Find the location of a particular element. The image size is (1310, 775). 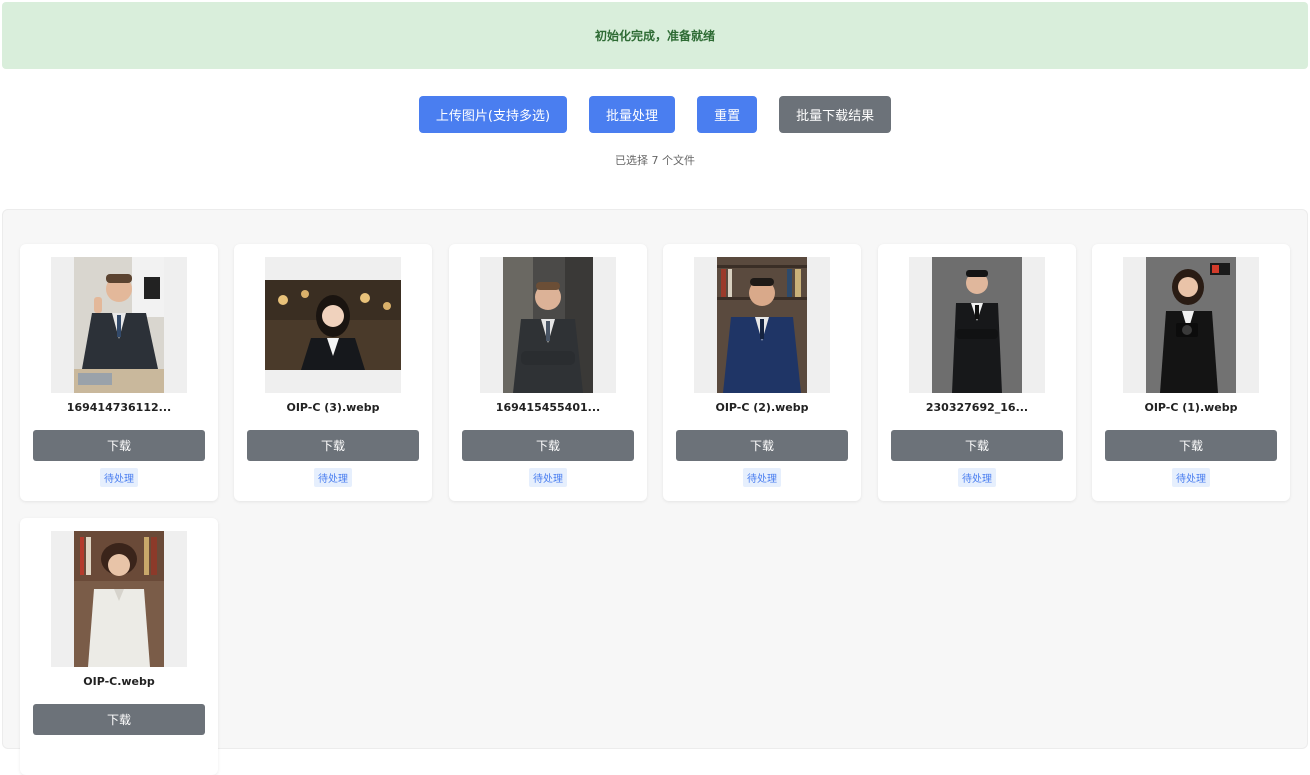

portrait-man-gray-bg-image is located at coordinates (977, 325).